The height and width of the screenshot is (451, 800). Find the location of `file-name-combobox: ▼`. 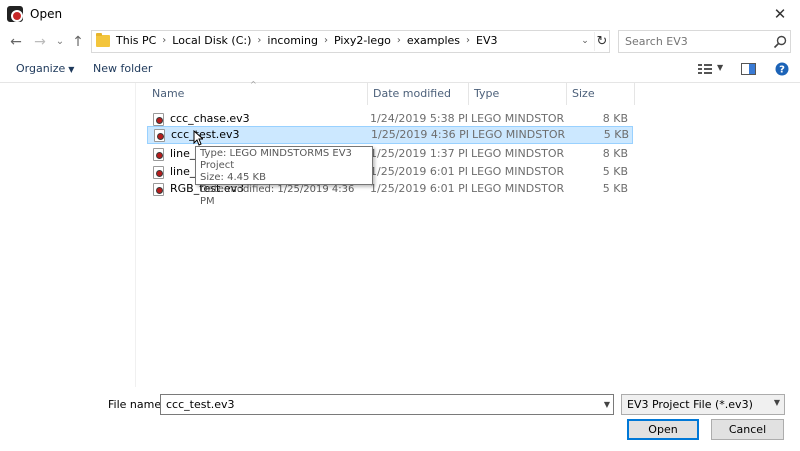

file-name-combobox: ▼ is located at coordinates (387, 404).